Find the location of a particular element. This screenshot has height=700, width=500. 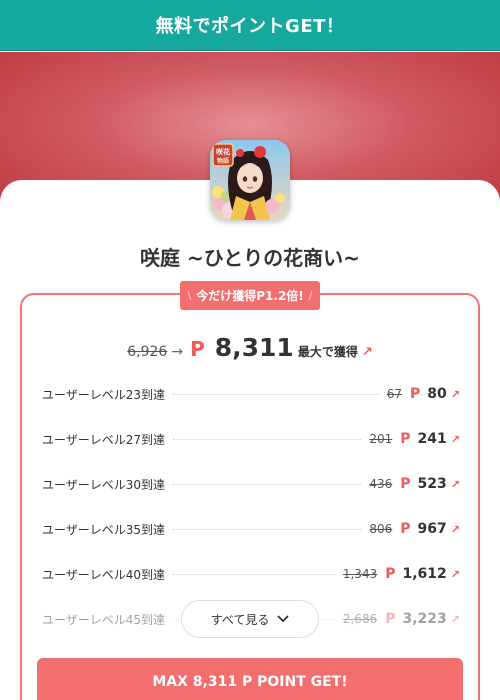

reward-old-value: 436 is located at coordinates (381, 484).